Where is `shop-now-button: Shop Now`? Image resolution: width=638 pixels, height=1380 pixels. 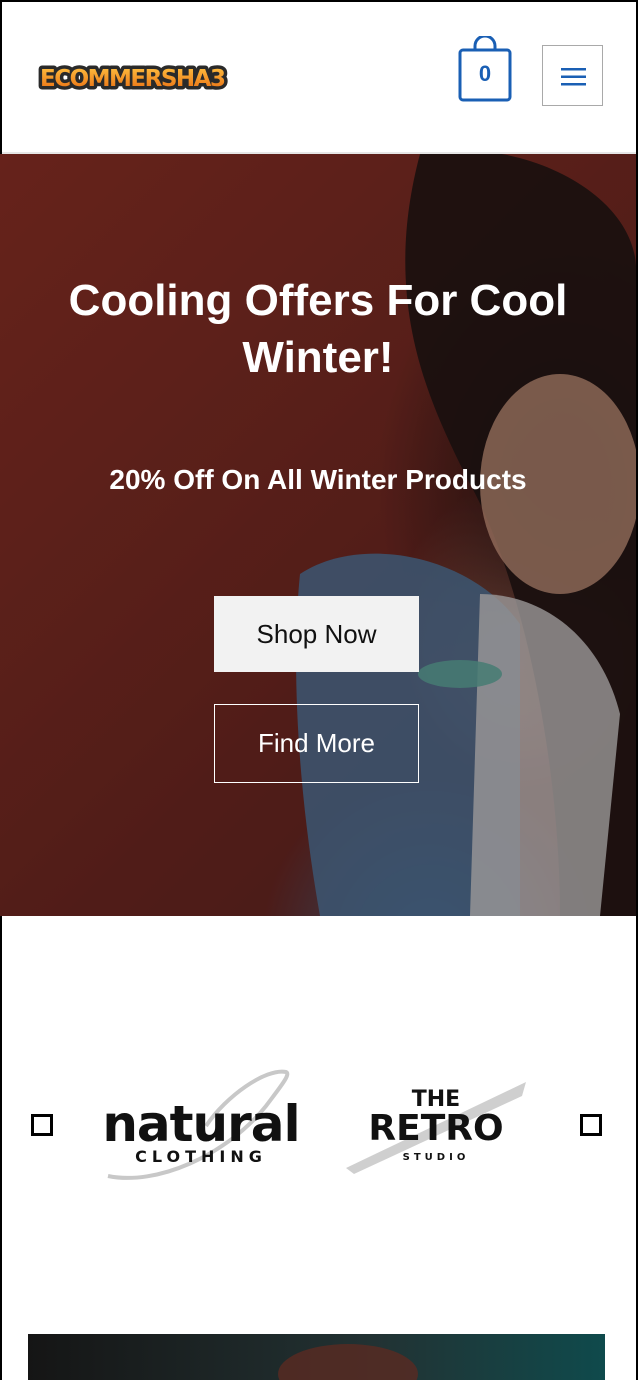 shop-now-button: Shop Now is located at coordinates (316, 634).